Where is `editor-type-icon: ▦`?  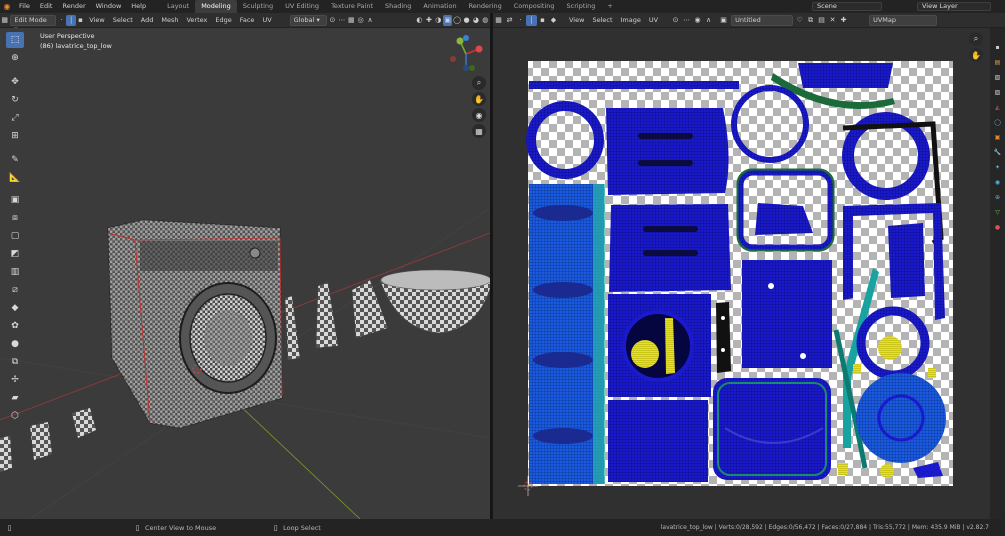 editor-type-icon: ▦ is located at coordinates (4, 20).